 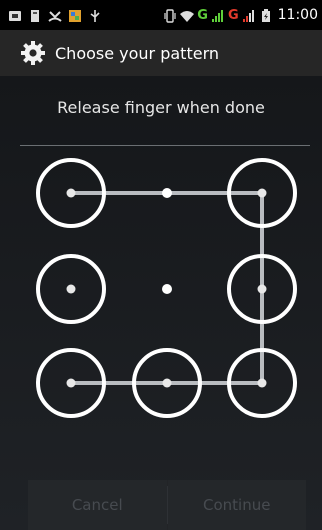 I want to click on battery-icon, so click(x=266, y=15).